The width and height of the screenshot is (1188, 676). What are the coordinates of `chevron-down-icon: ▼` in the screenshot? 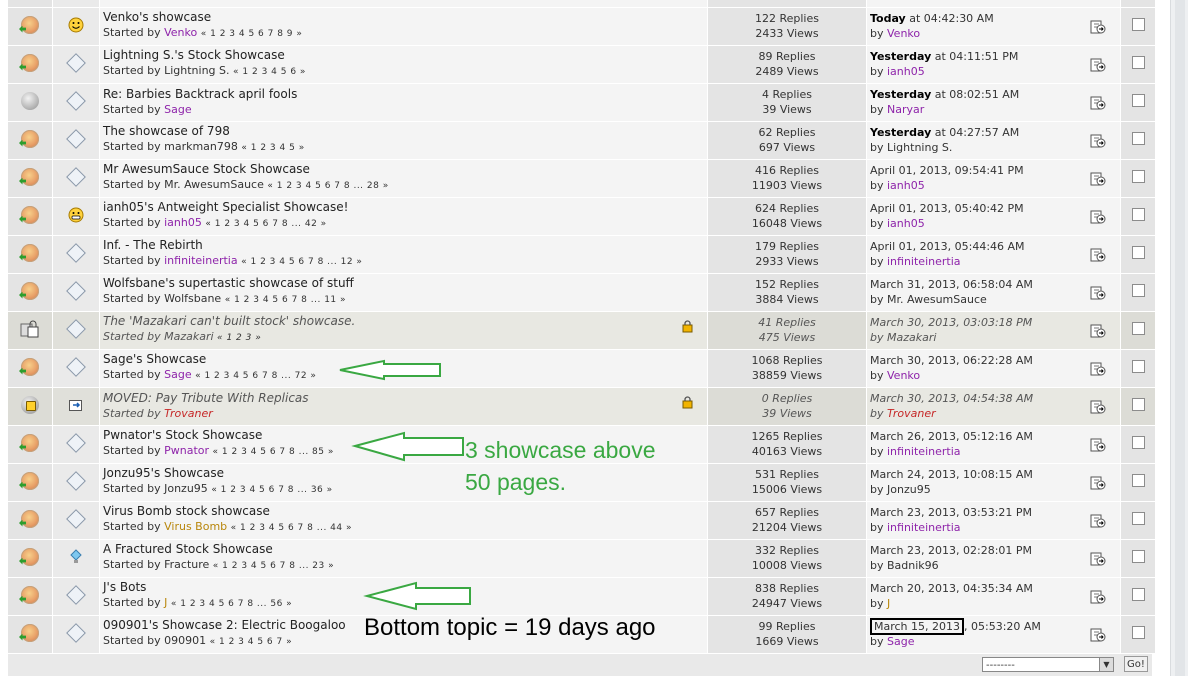 It's located at (1106, 664).